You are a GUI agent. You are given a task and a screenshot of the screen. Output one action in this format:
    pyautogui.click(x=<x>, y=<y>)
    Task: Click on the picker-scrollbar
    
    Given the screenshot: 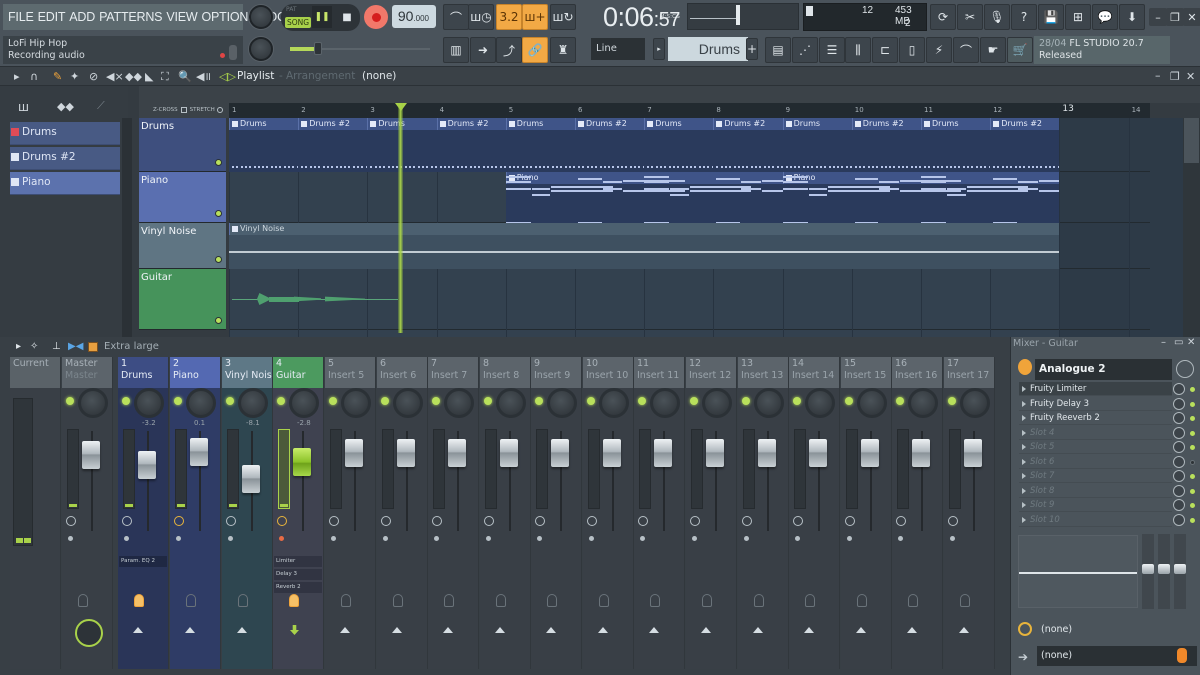 What is the action you would take?
    pyautogui.click(x=127, y=227)
    